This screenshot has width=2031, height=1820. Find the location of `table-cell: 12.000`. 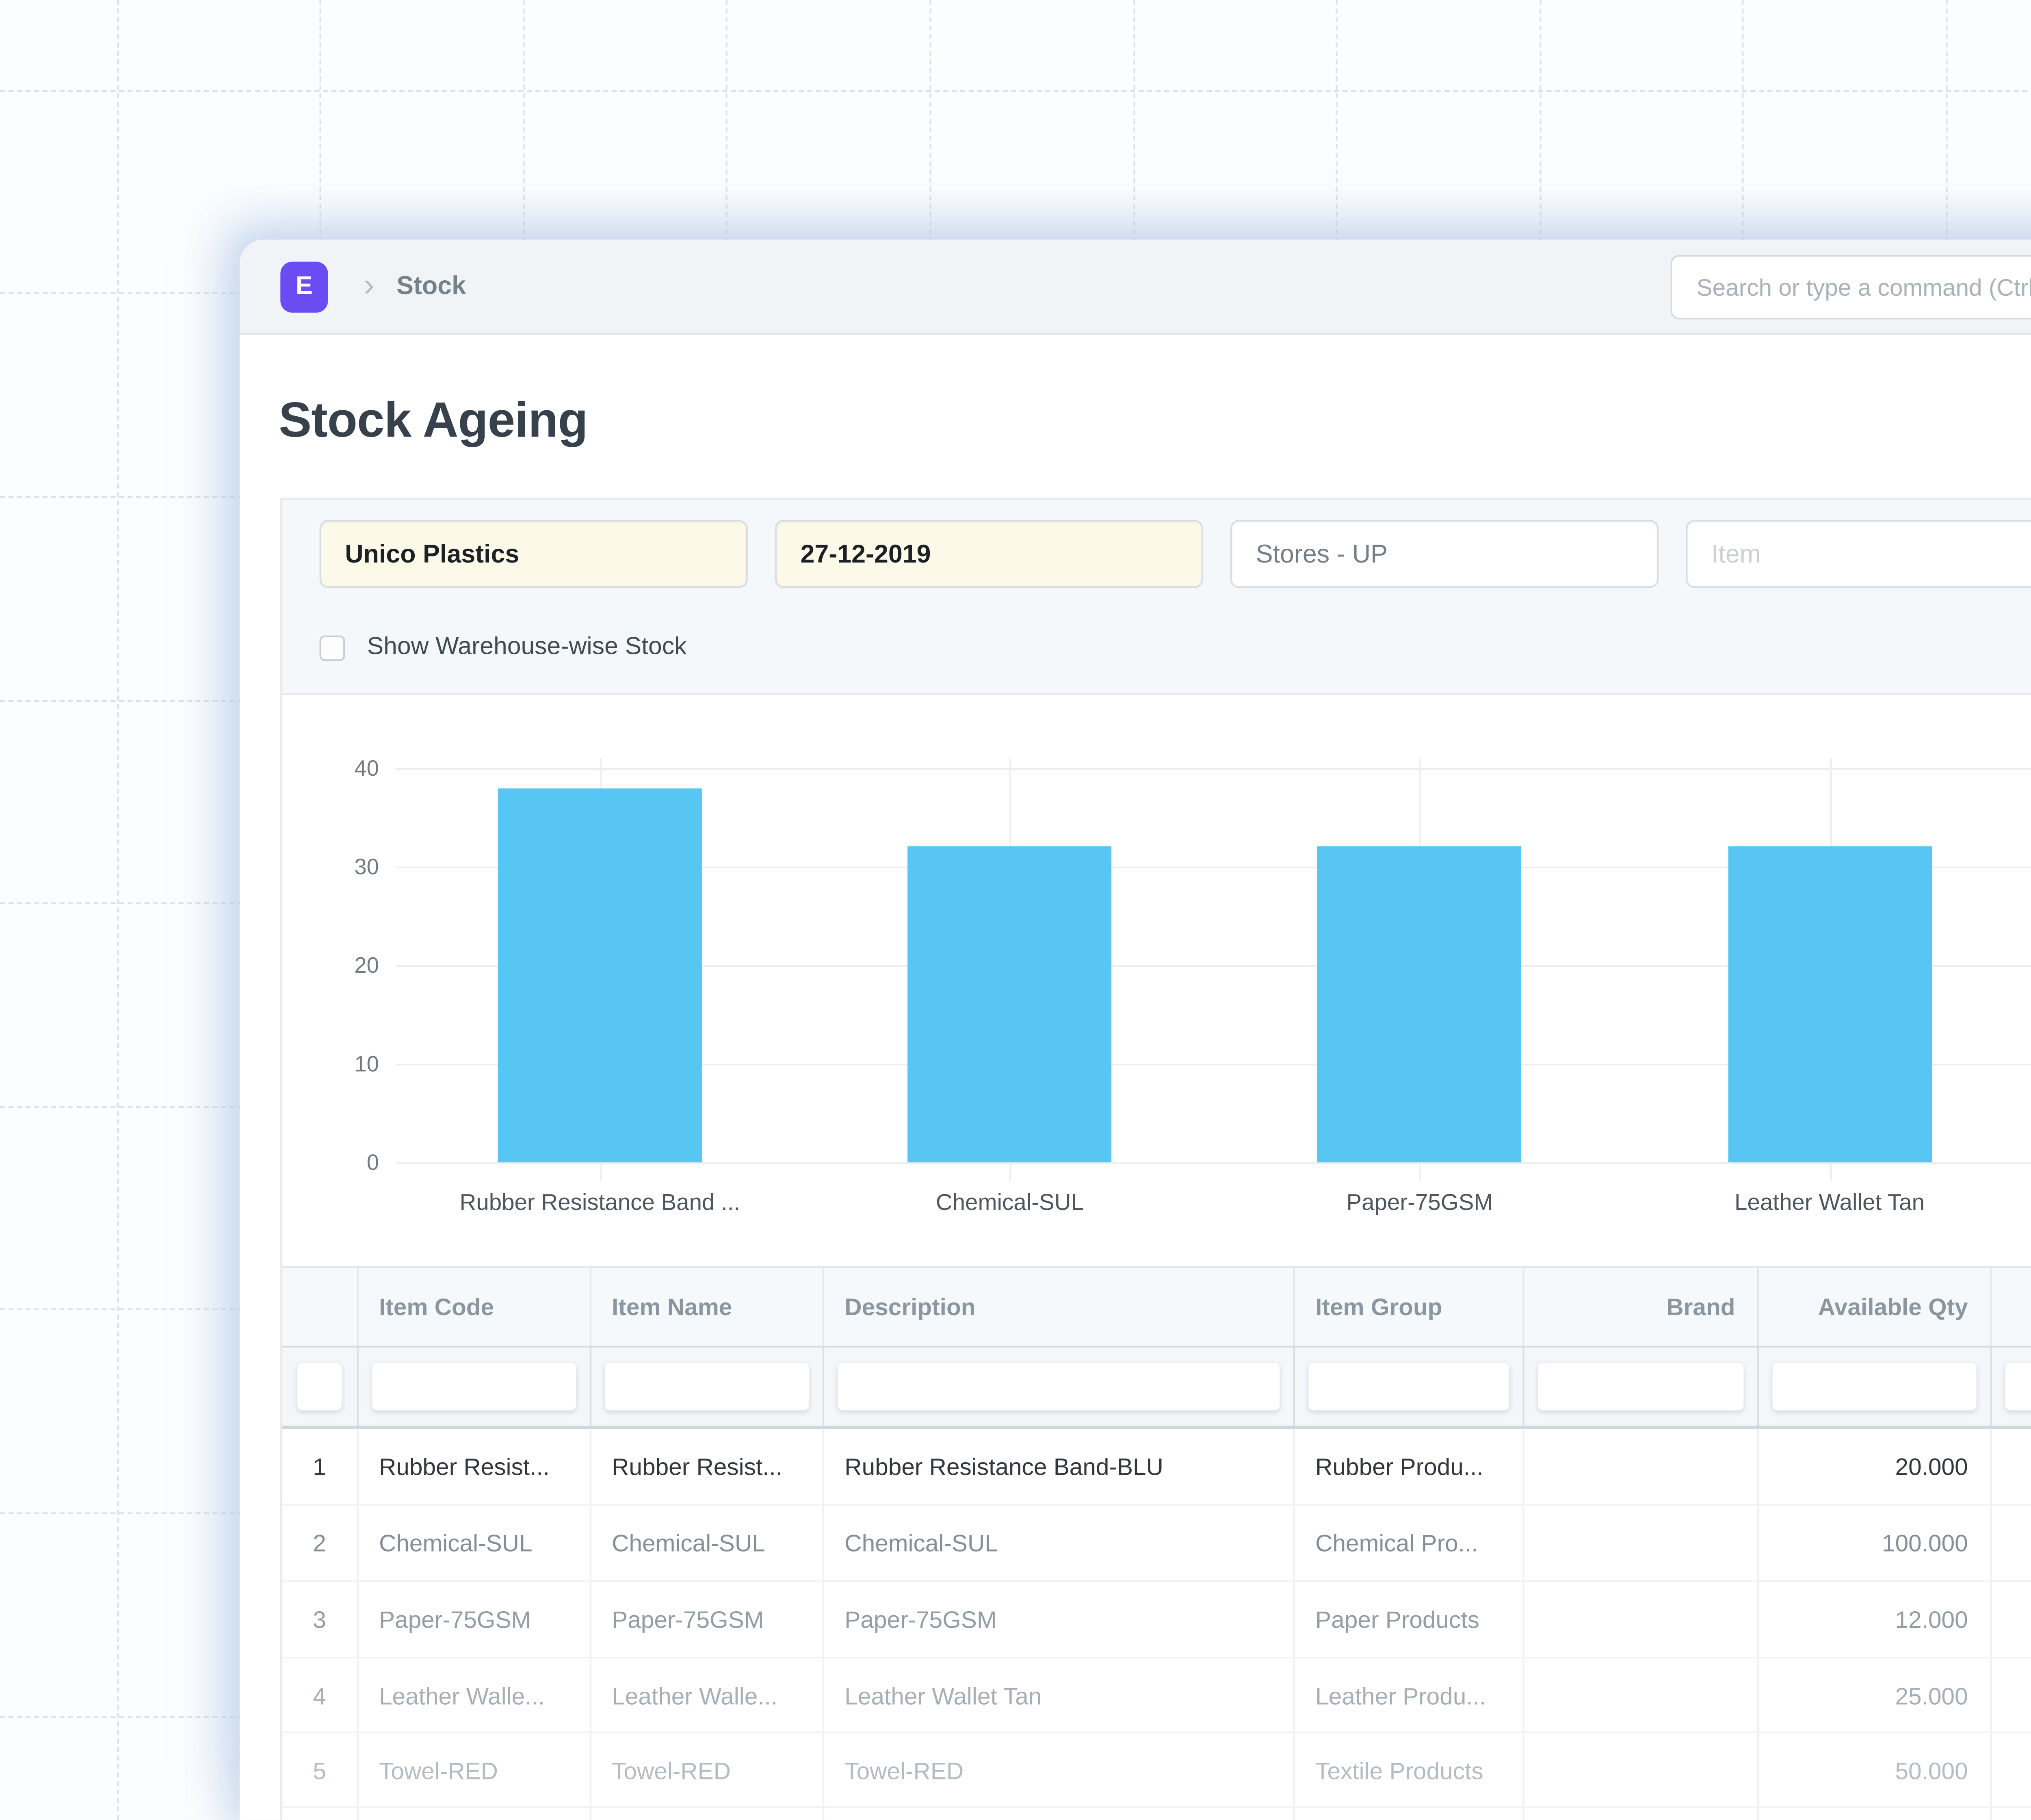

table-cell: 12.000 is located at coordinates (1875, 1620).